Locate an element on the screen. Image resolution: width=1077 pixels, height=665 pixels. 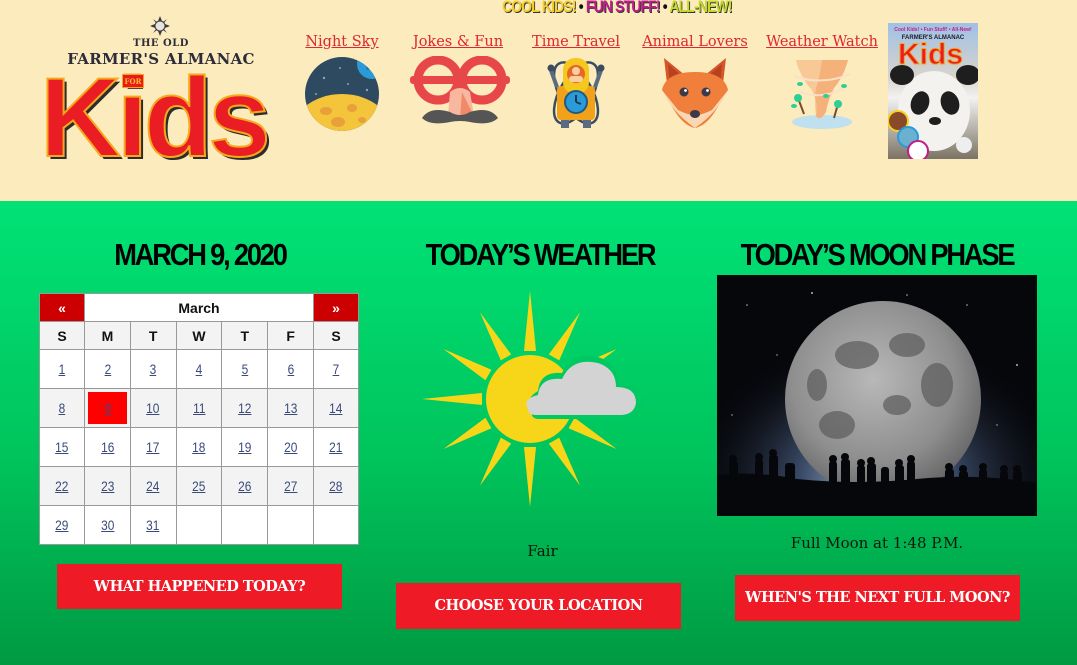
calendar-day: 7 is located at coordinates (336, 369).